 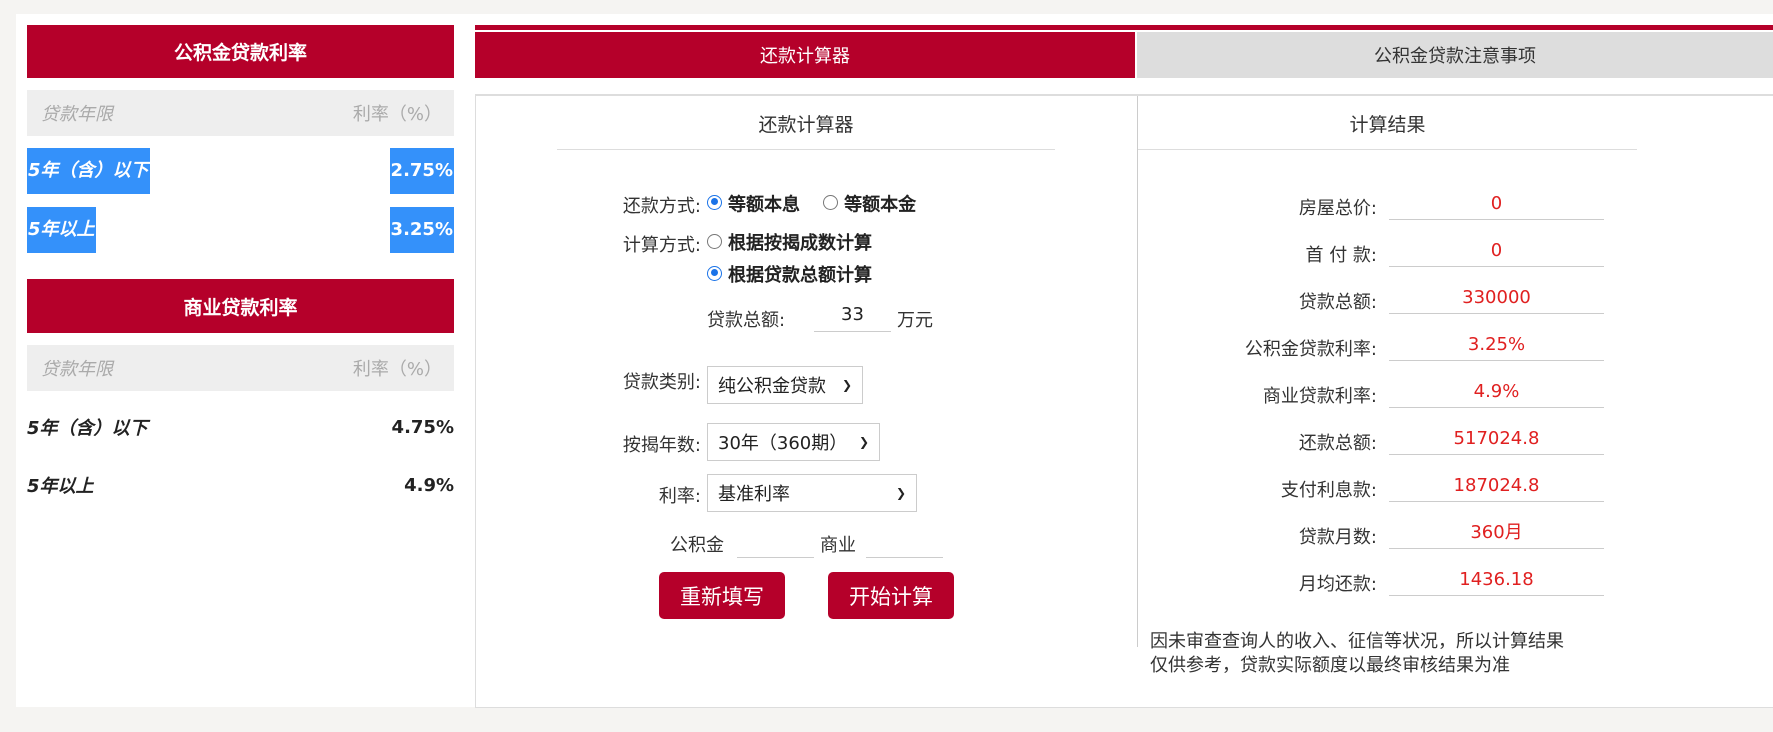 What do you see at coordinates (746, 320) in the screenshot?
I see `loan-total-label: 贷款总额:` at bounding box center [746, 320].